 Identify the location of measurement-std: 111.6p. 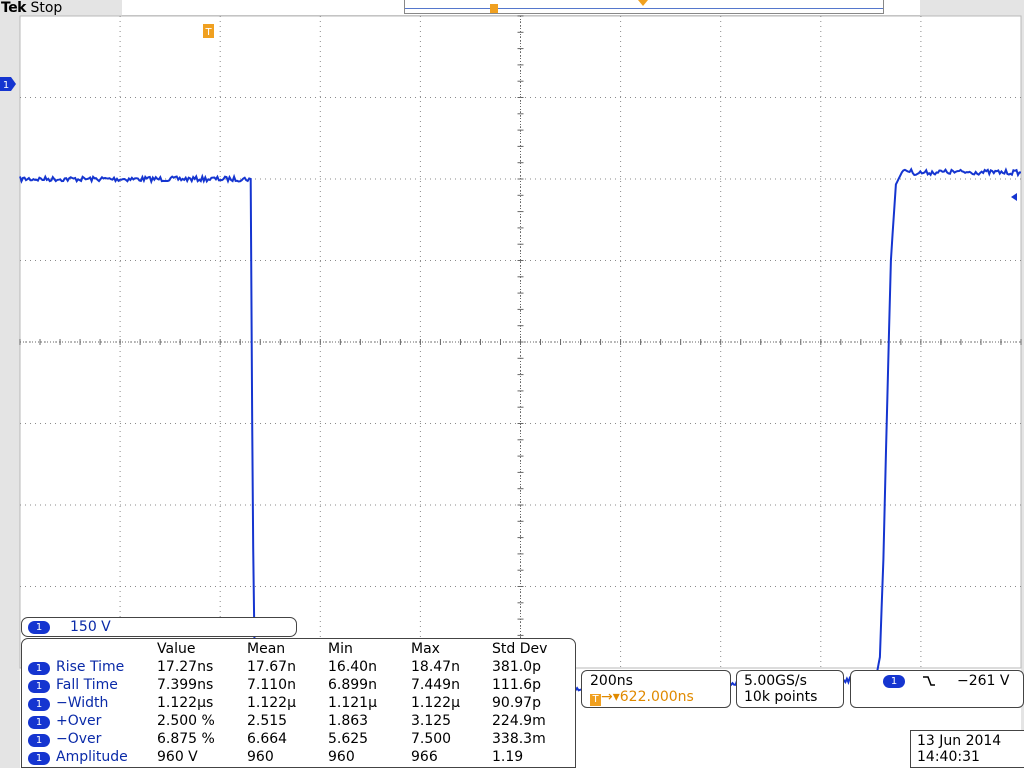
(516, 685).